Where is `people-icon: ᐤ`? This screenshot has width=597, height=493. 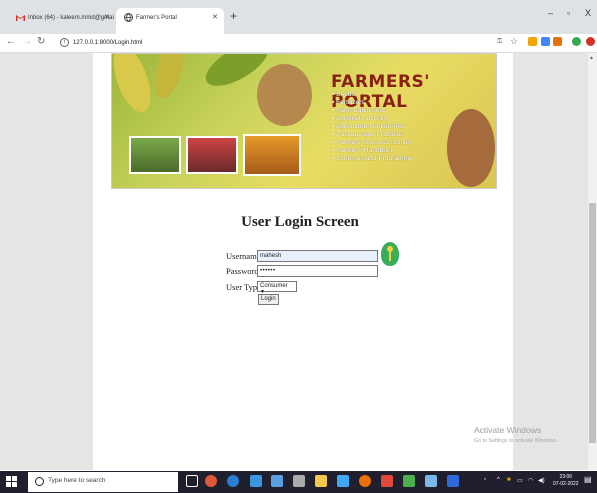
people-icon: ᐤ is located at coordinates (485, 480).